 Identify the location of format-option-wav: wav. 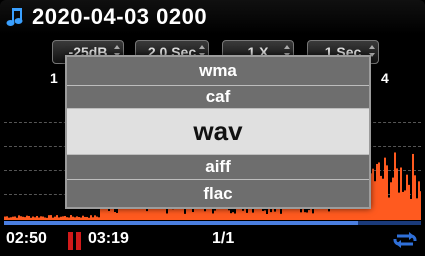
(218, 131).